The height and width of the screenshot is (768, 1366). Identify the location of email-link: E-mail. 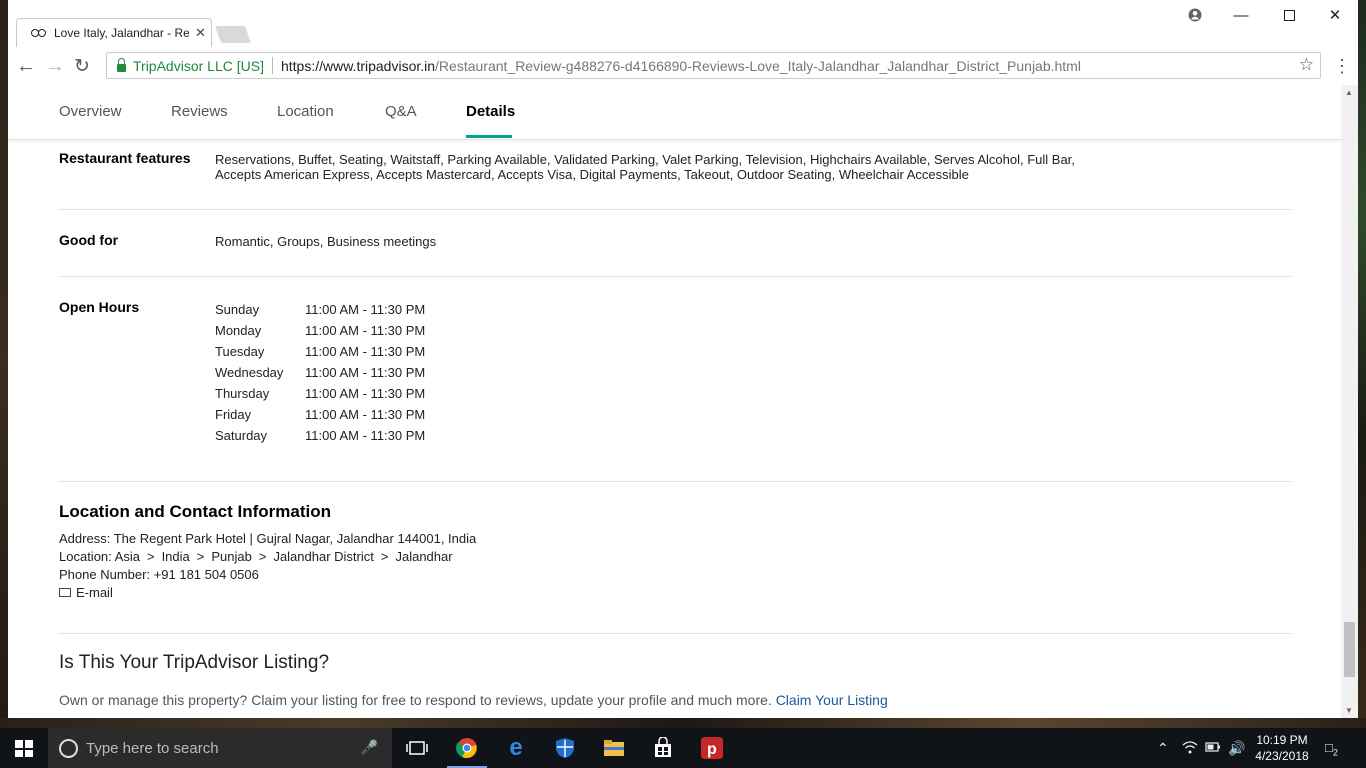
(86, 592).